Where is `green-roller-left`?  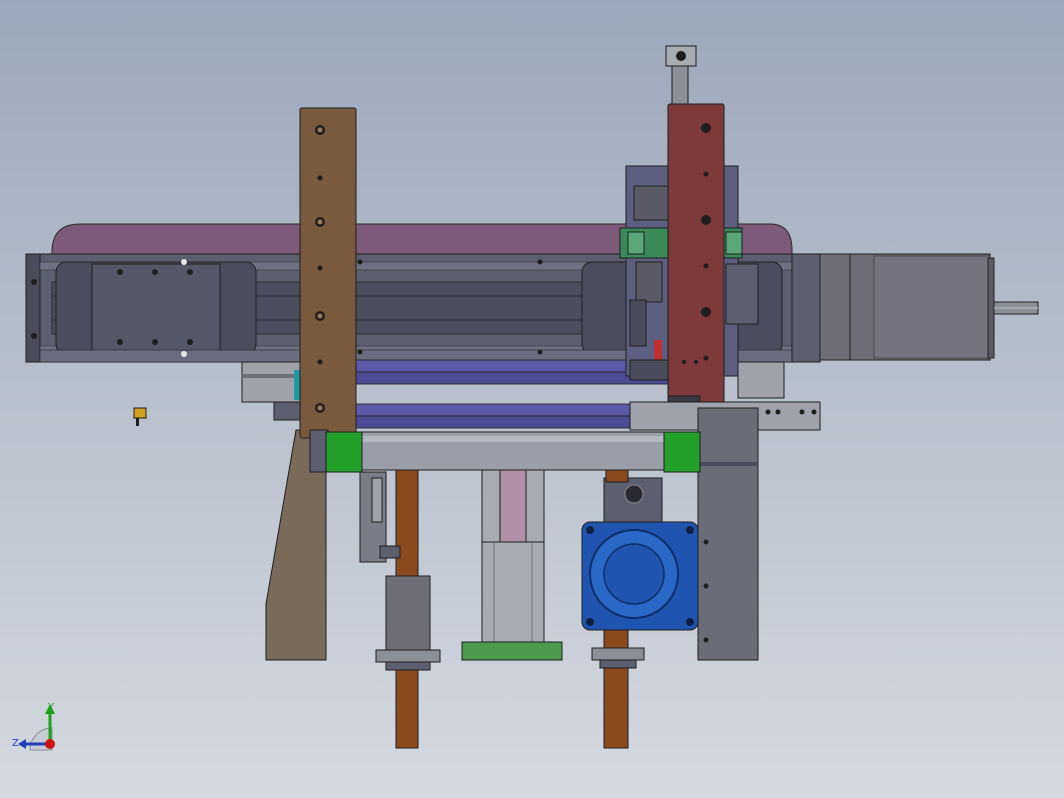
green-roller-left is located at coordinates (344, 452).